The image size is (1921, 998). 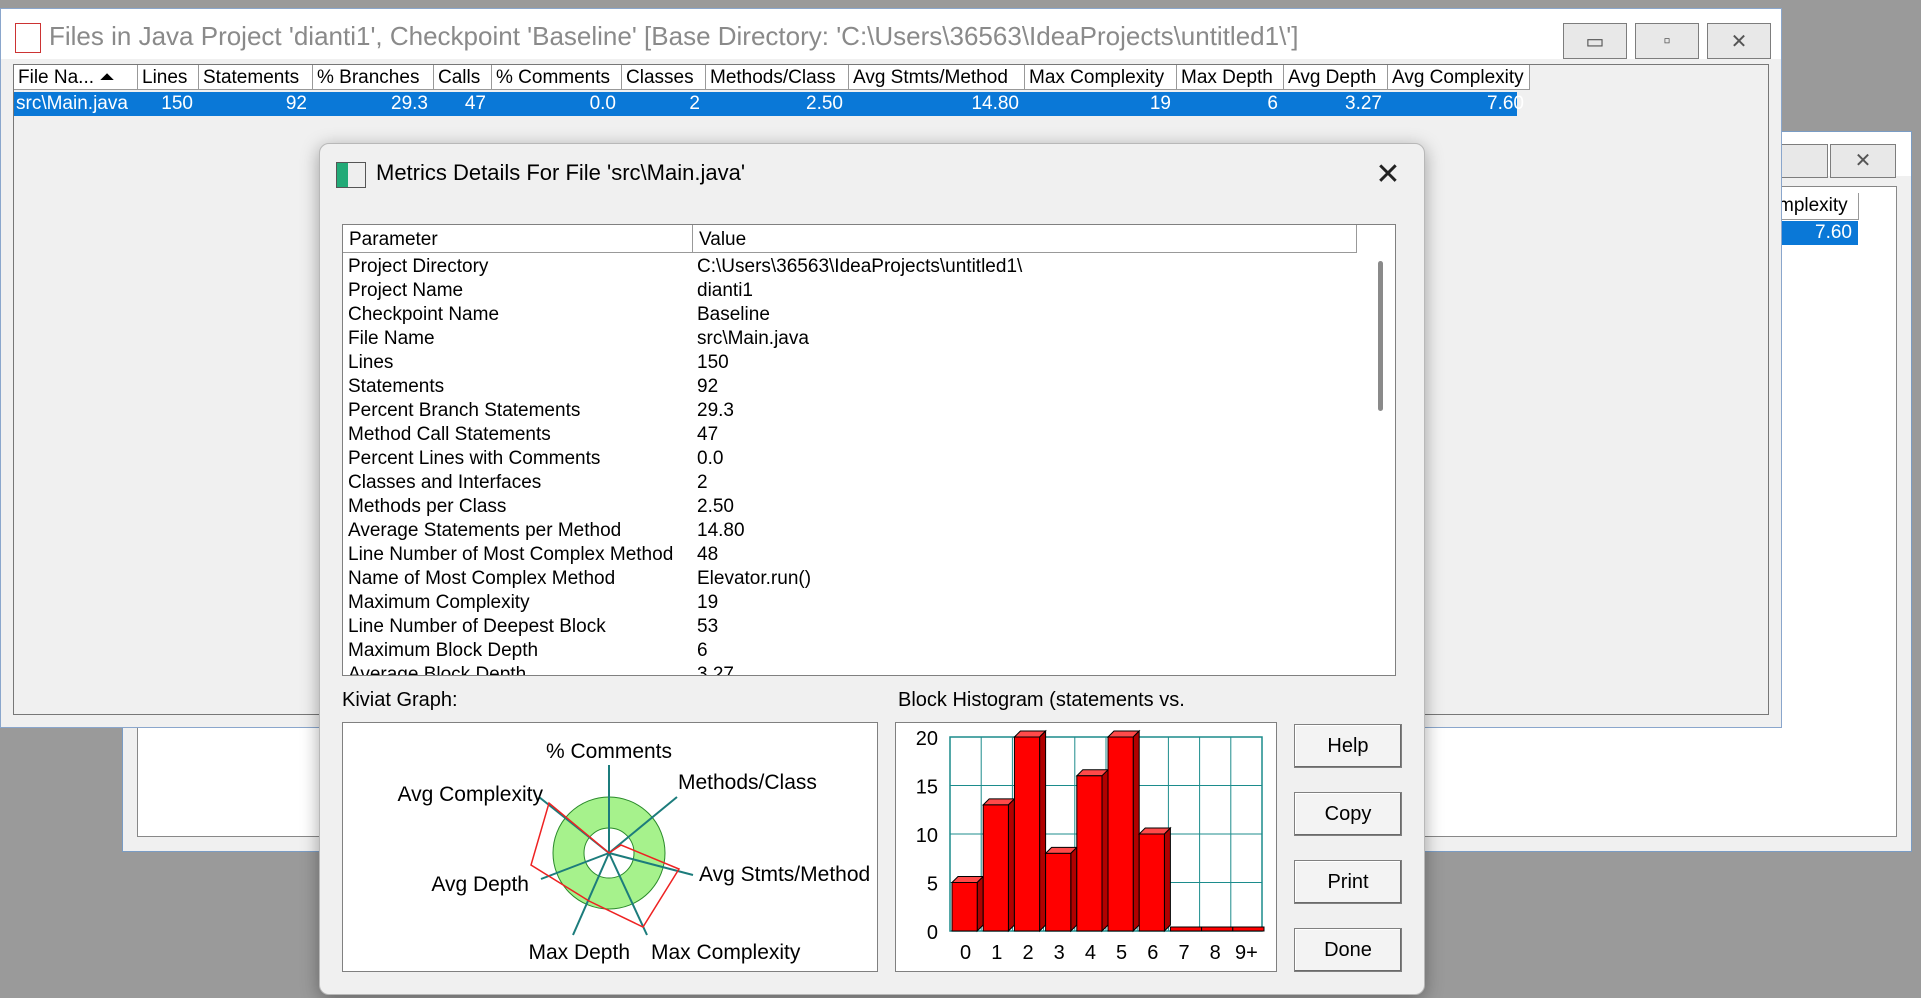 I want to click on grid-value: 48, so click(x=708, y=554).